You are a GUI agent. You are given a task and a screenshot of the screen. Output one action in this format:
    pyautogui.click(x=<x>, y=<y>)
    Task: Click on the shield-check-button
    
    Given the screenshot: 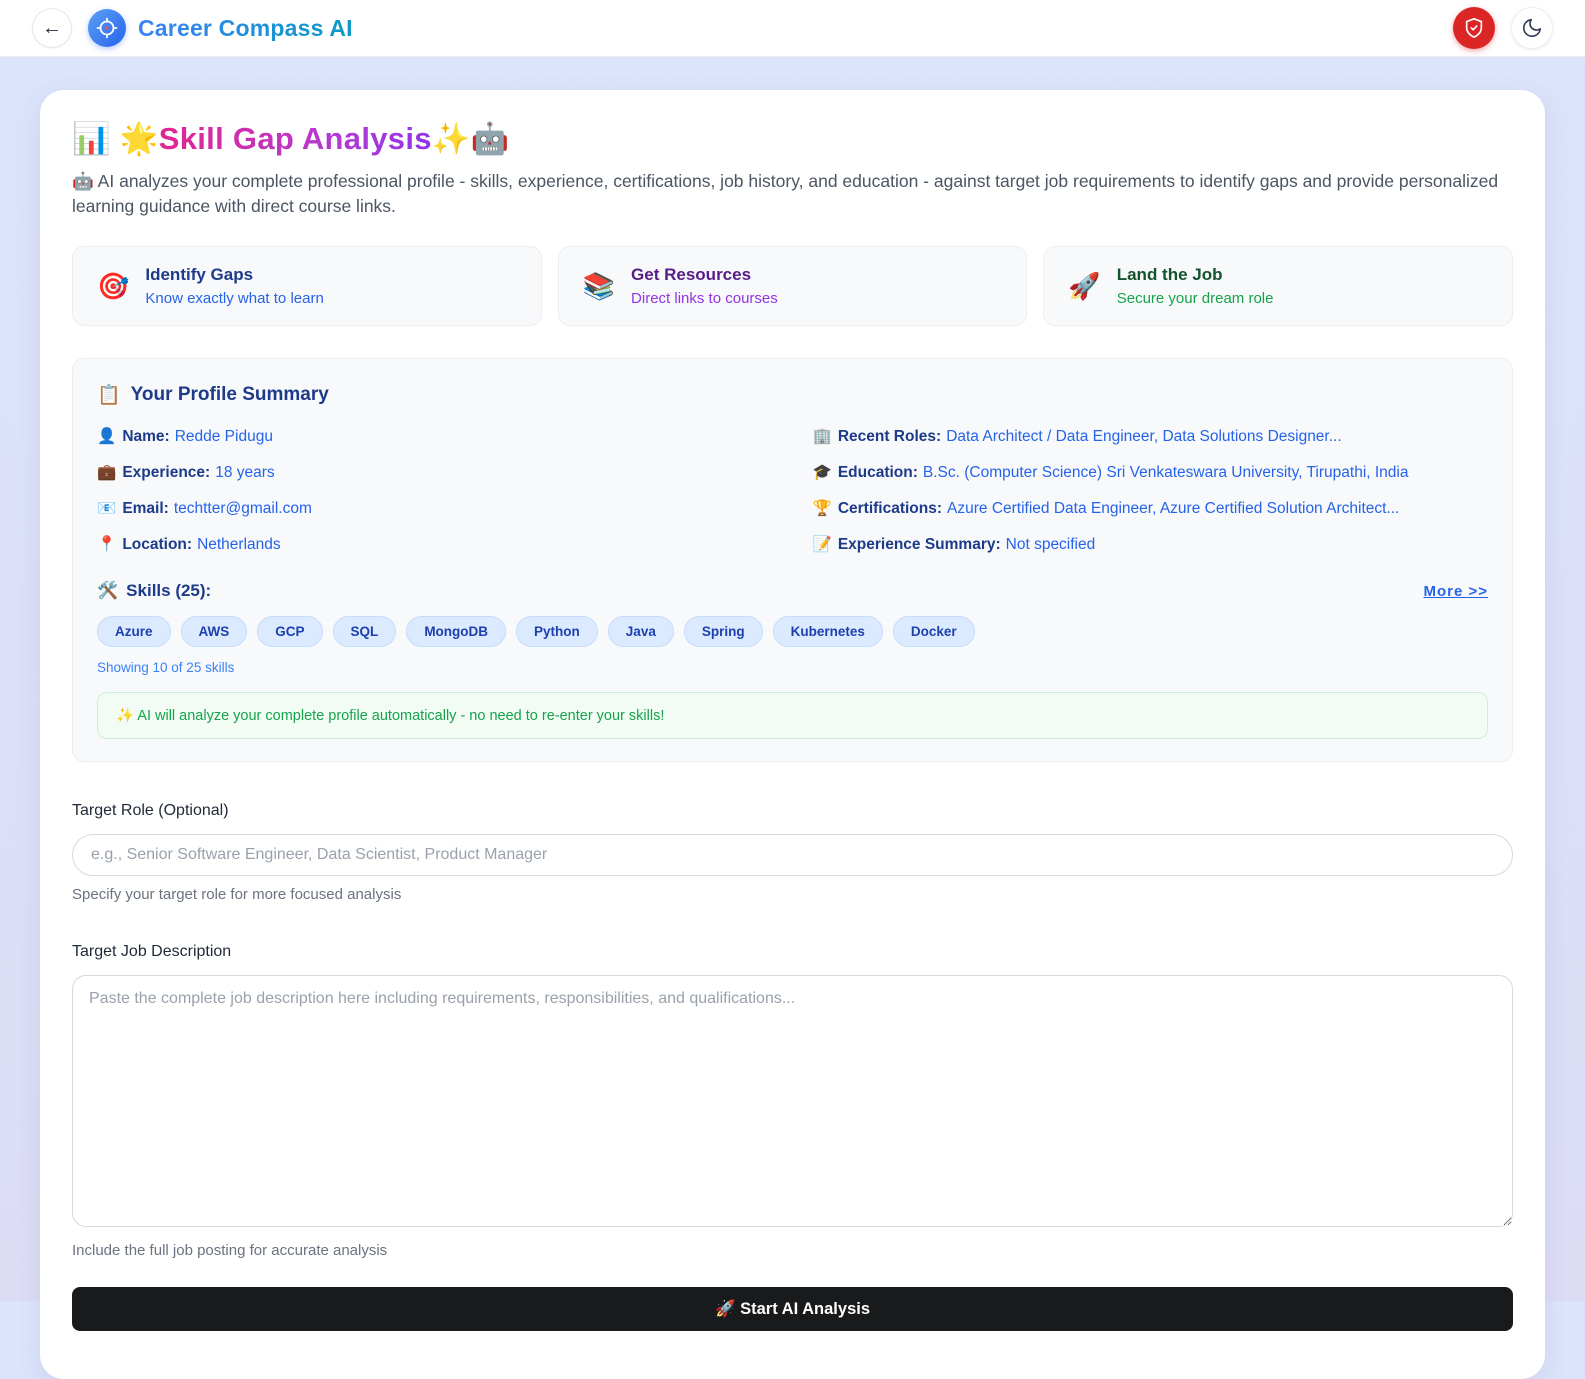 What is the action you would take?
    pyautogui.click(x=1474, y=28)
    